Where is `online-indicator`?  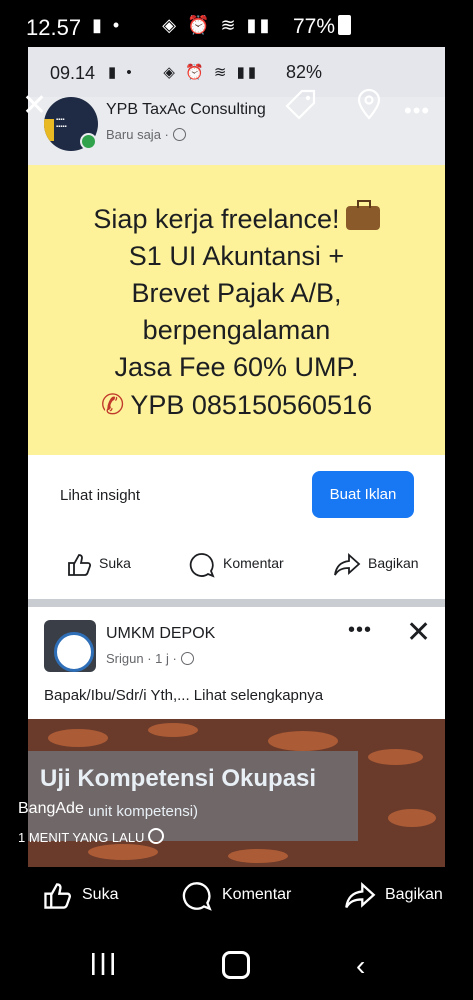
online-indicator is located at coordinates (88, 141).